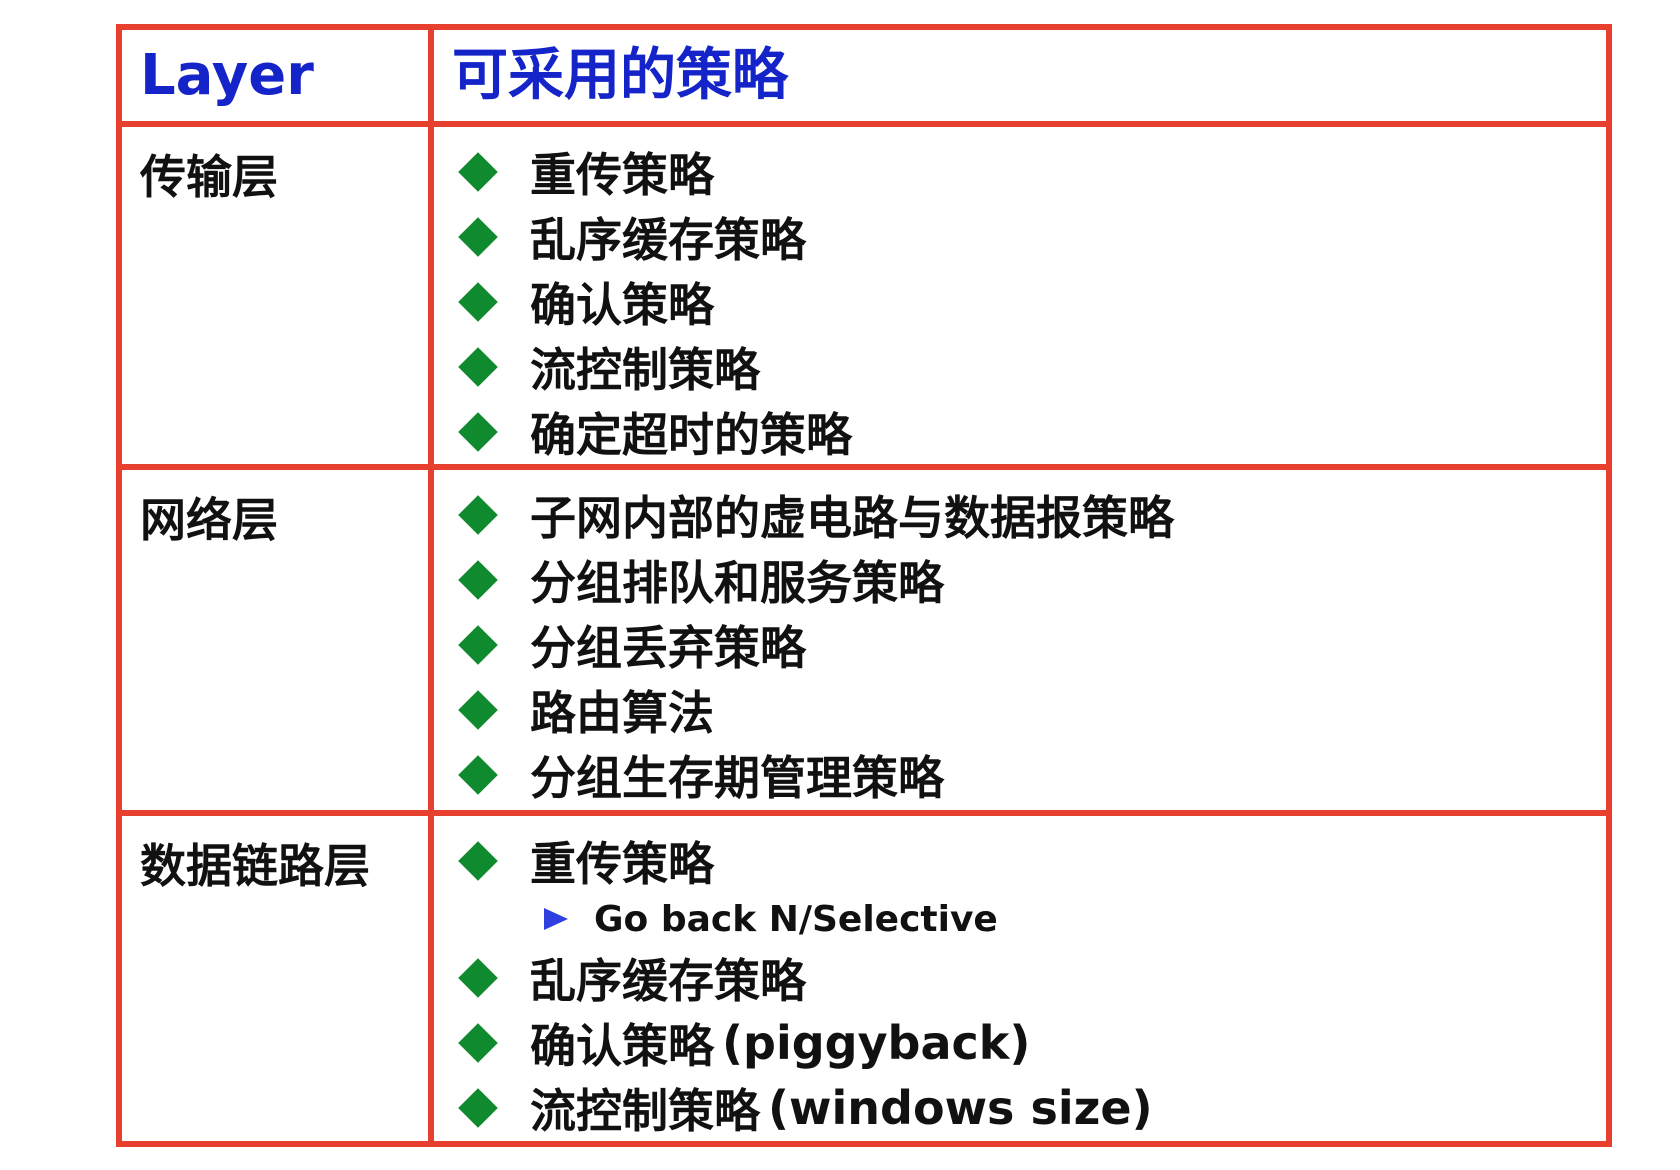 The width and height of the screenshot is (1680, 1170). What do you see at coordinates (876, 1042) in the screenshot?
I see `policy-note: (piggyback)` at bounding box center [876, 1042].